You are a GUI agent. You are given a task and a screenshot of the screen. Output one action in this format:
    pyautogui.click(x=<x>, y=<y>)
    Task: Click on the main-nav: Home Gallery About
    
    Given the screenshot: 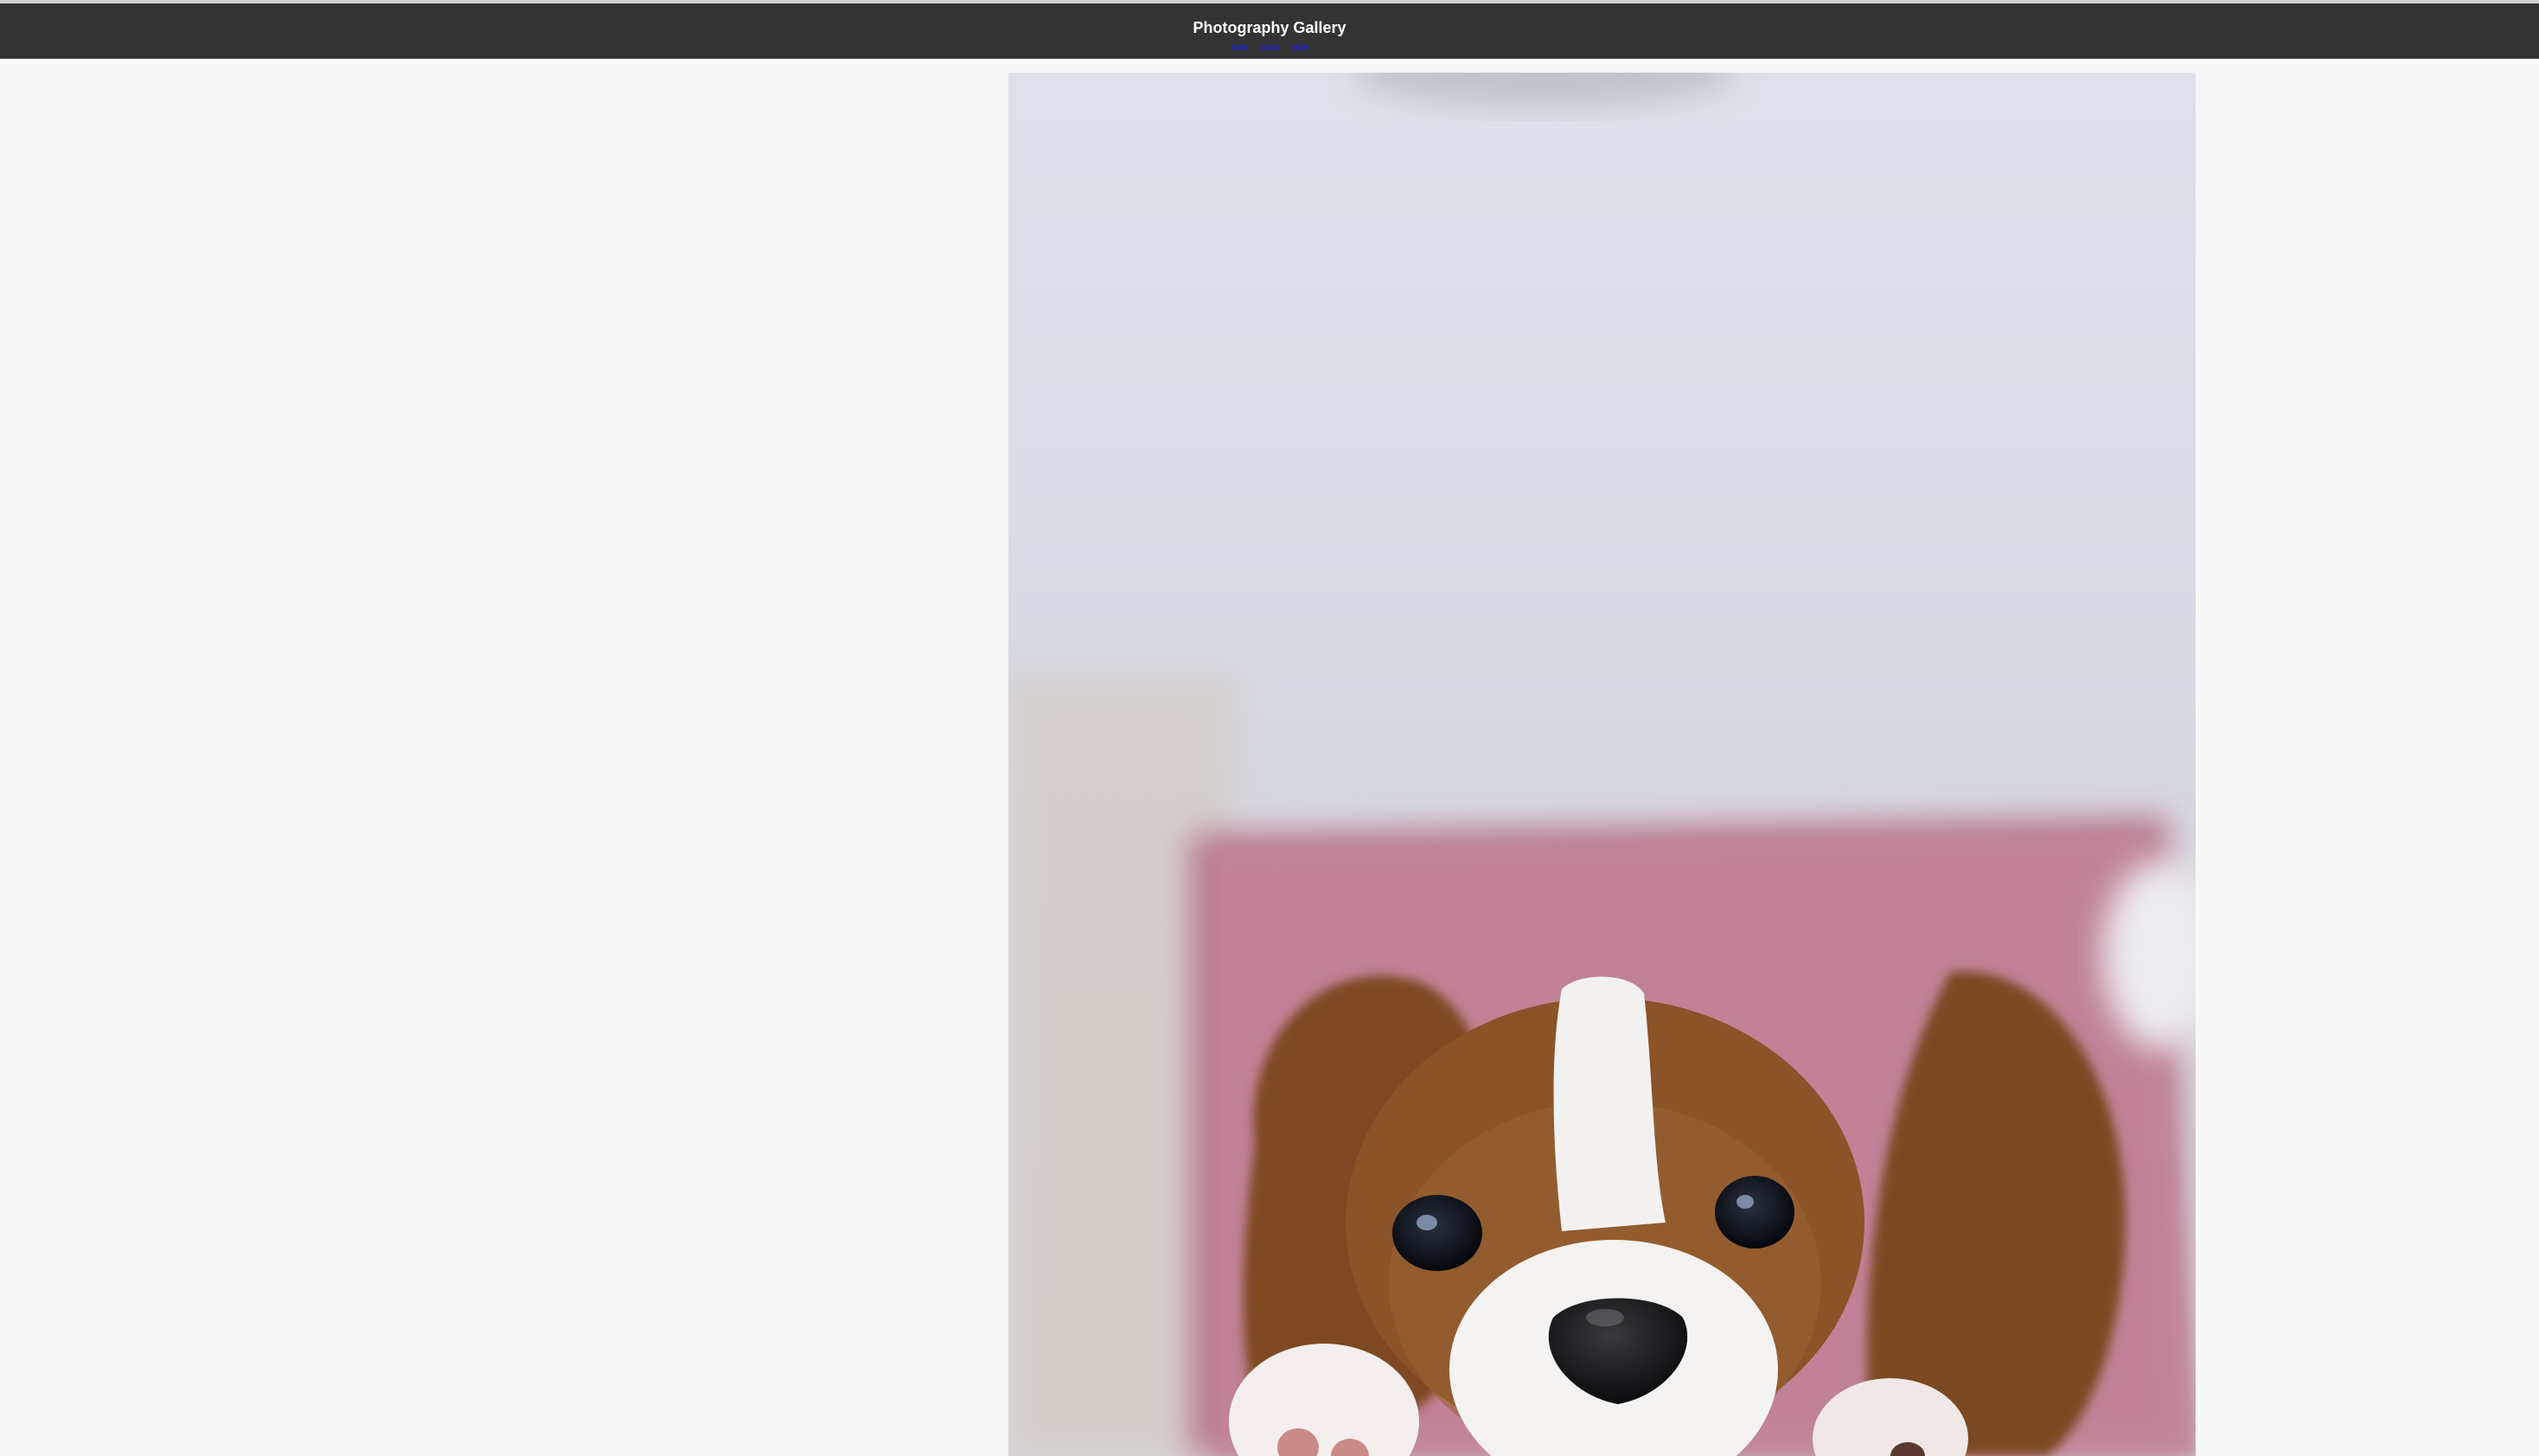 What is the action you would take?
    pyautogui.click(x=1269, y=47)
    